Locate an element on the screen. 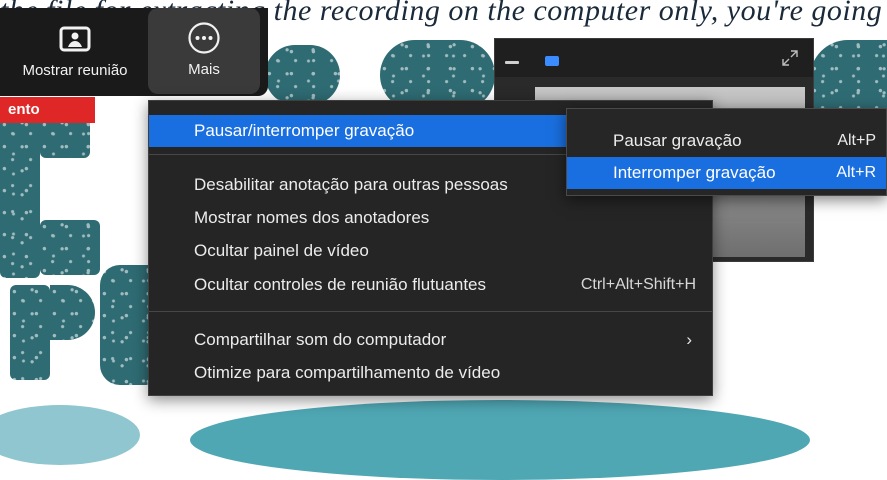 The height and width of the screenshot is (480, 887). menu-item-label: Mostrar nomes dos anotadores is located at coordinates (312, 217).